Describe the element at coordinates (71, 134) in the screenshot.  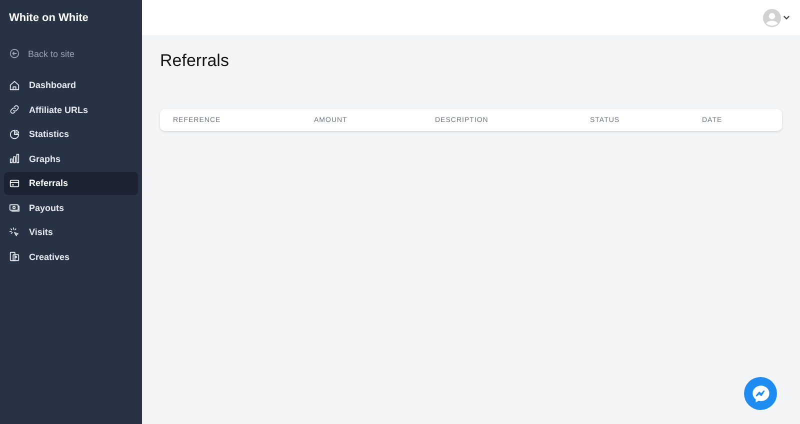
I see `nav-item: Statistics` at that location.